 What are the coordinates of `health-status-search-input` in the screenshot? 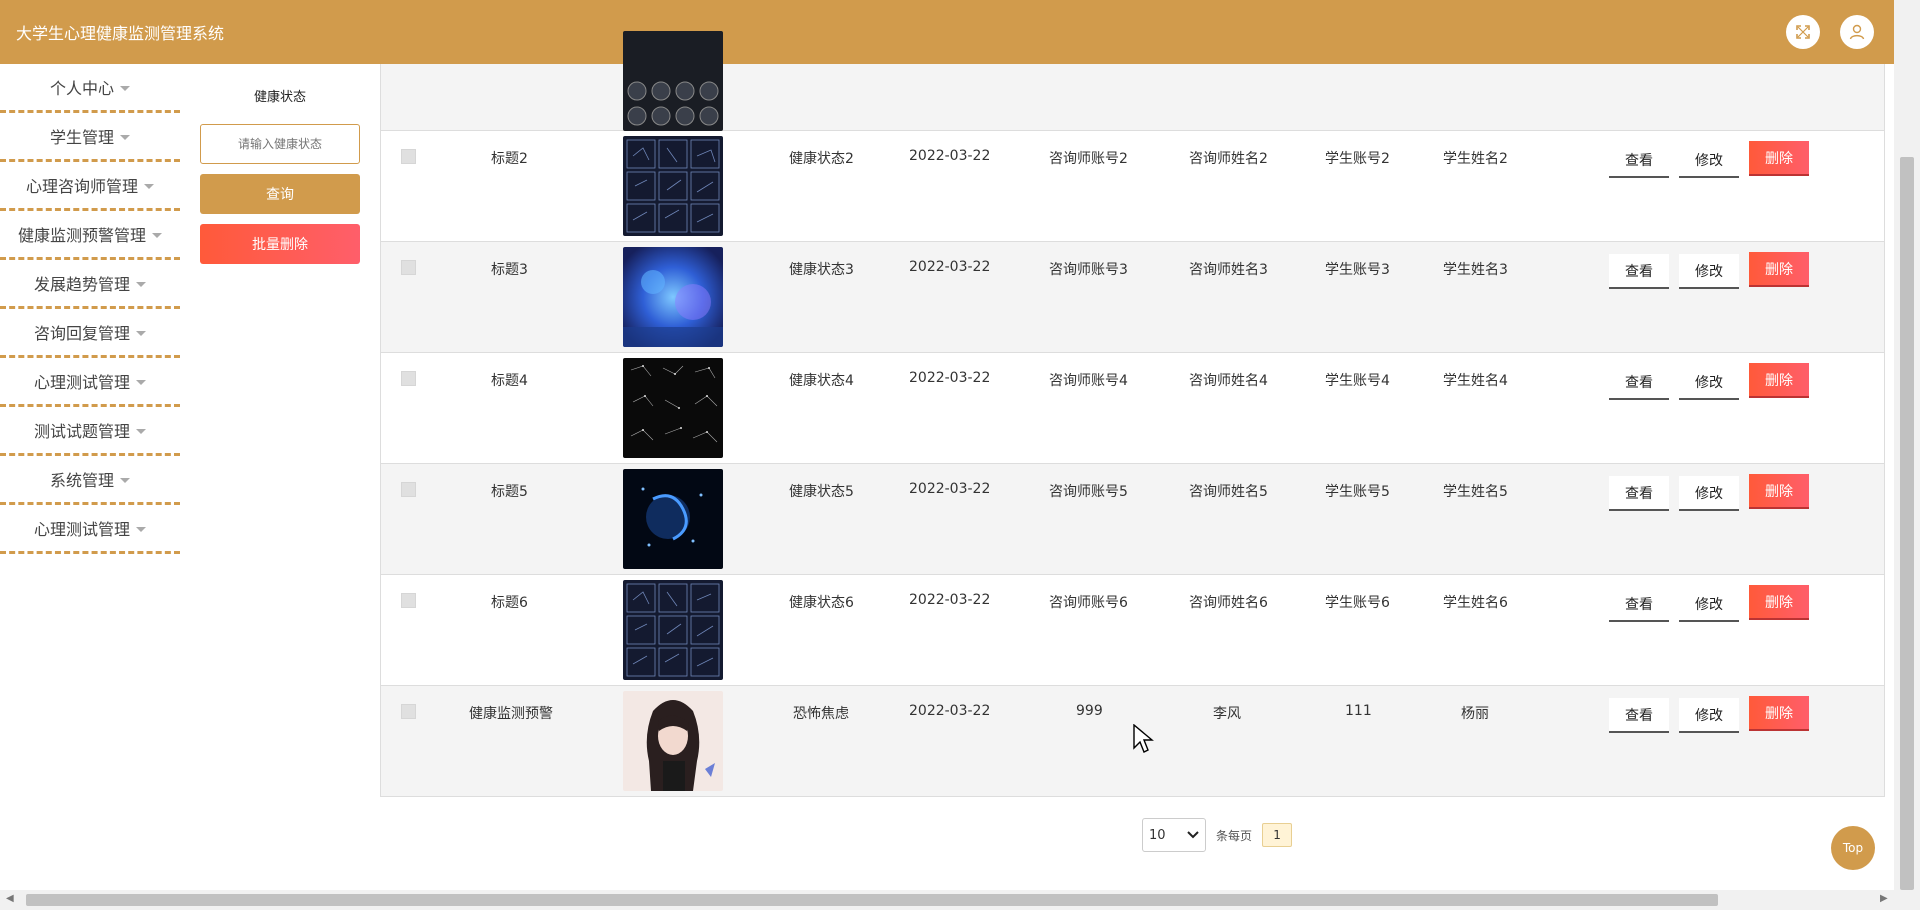 It's located at (280, 144).